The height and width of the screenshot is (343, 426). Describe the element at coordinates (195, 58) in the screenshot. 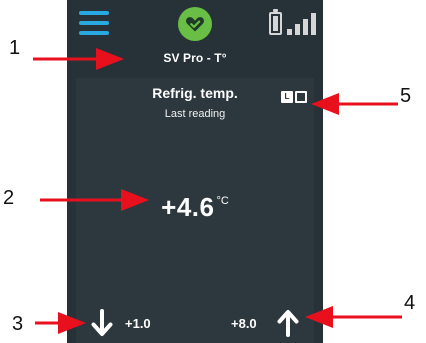

I see `device-label: SV Pro - T°` at that location.